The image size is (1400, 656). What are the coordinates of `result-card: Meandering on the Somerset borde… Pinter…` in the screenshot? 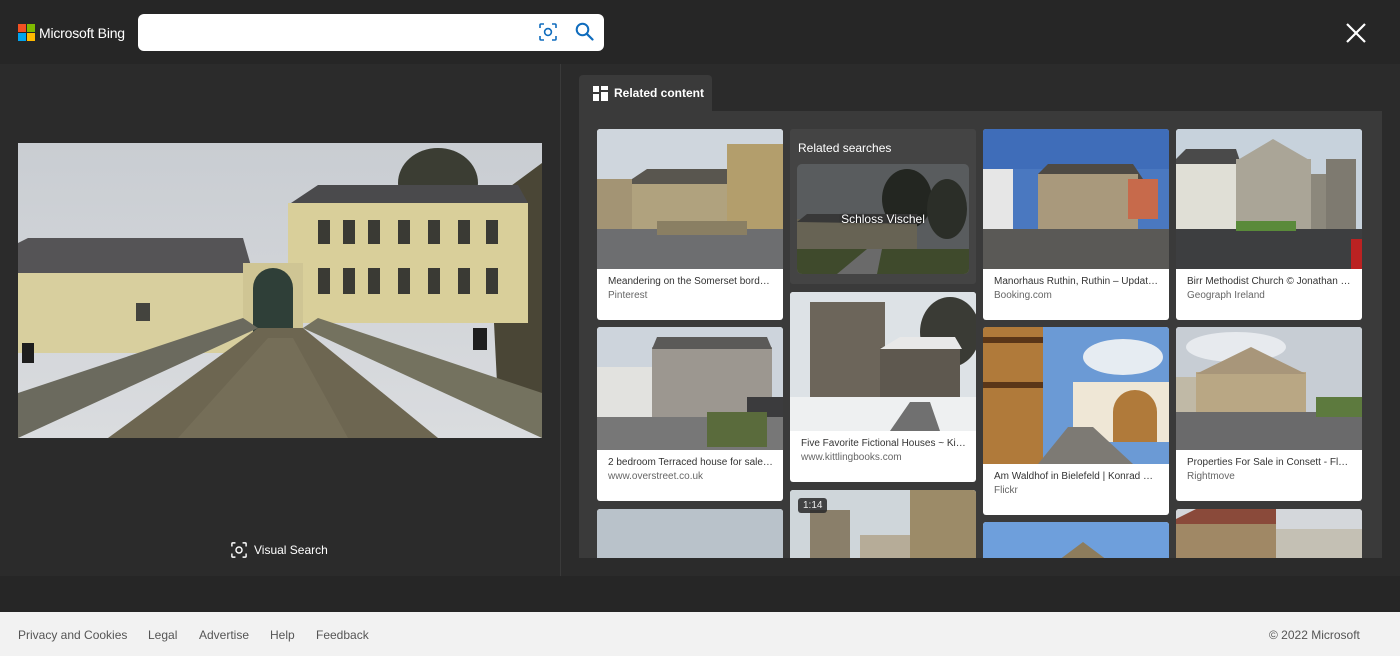 It's located at (690, 224).